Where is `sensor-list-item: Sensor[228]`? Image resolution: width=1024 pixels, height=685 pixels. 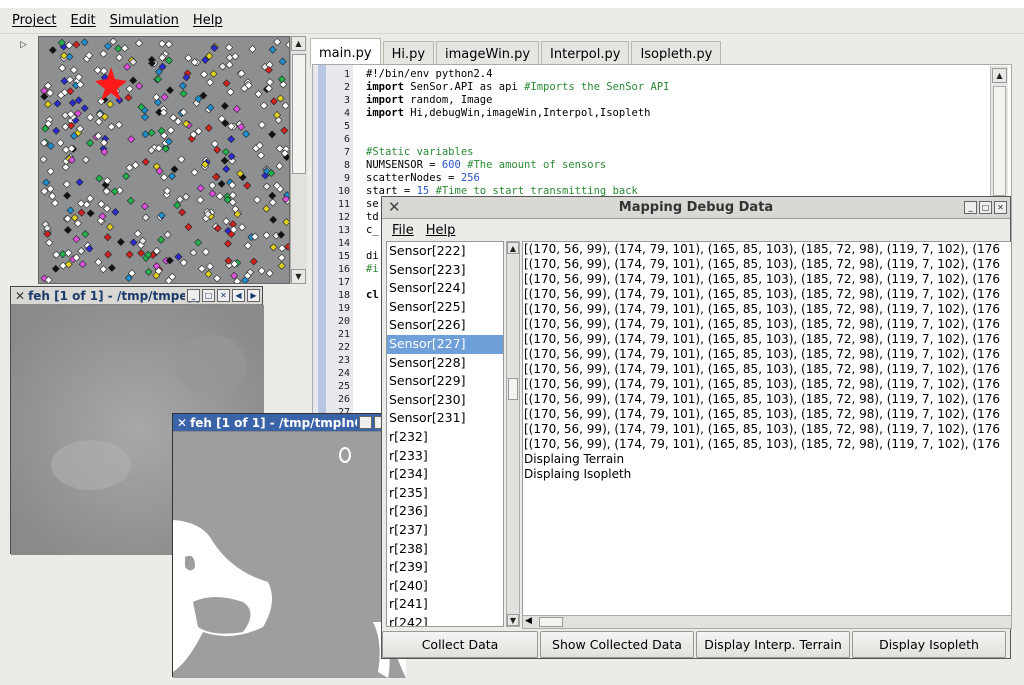
sensor-list-item: Sensor[228] is located at coordinates (445, 363).